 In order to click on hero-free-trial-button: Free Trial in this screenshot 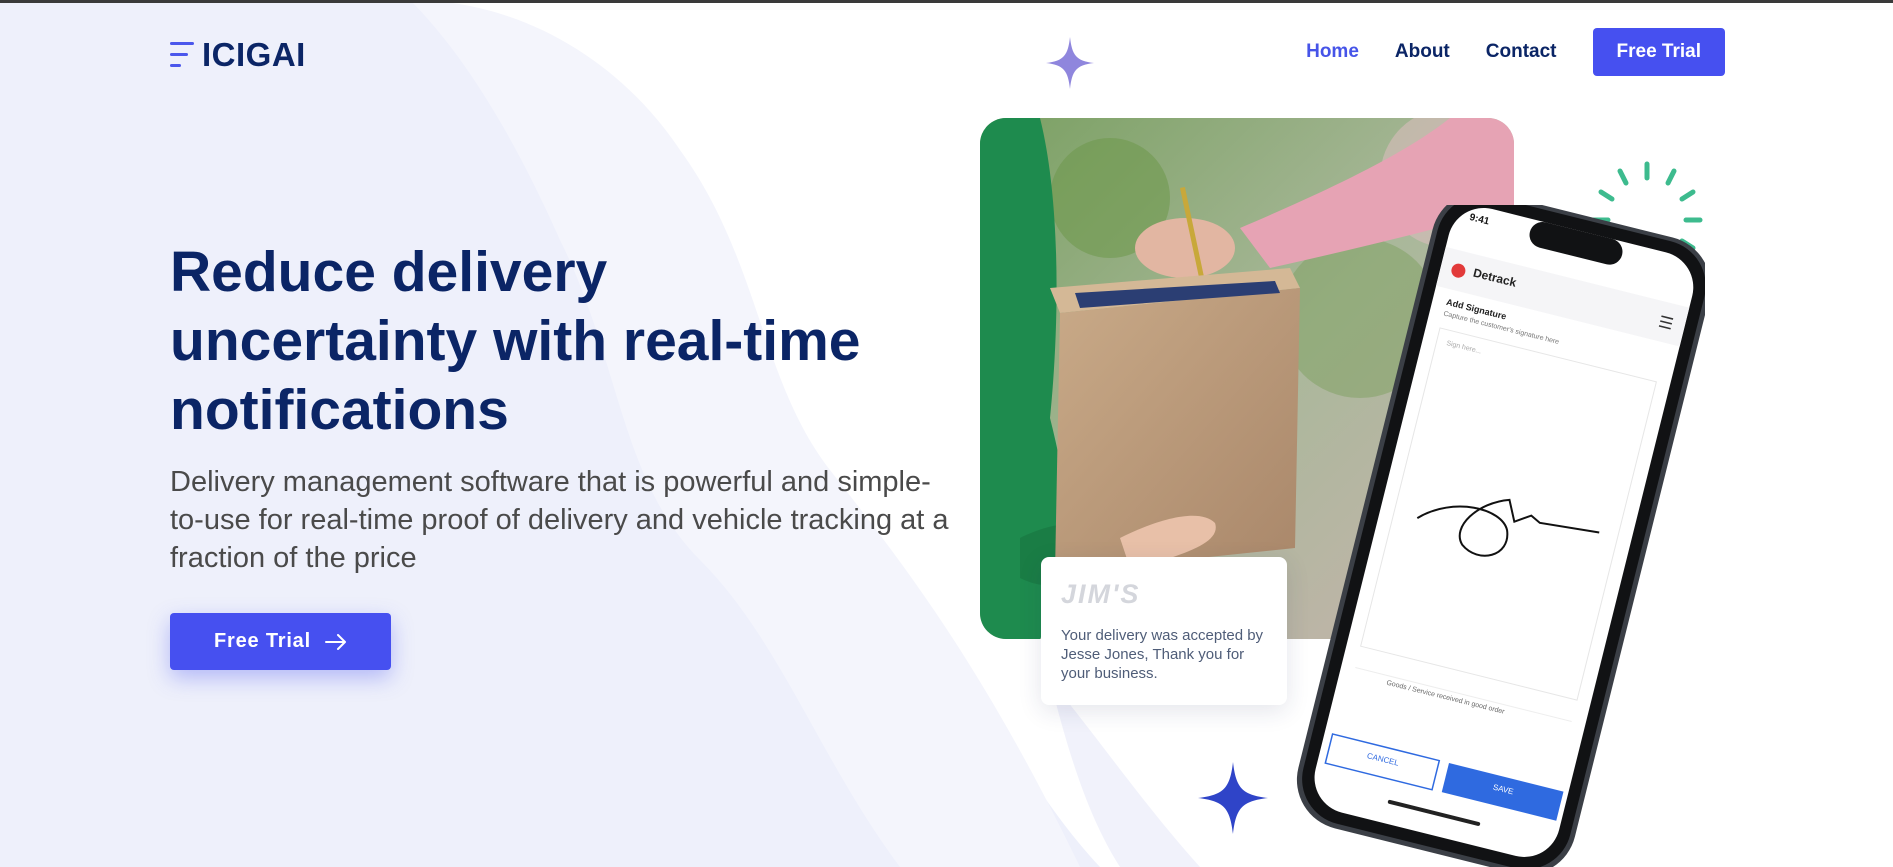, I will do `click(280, 641)`.